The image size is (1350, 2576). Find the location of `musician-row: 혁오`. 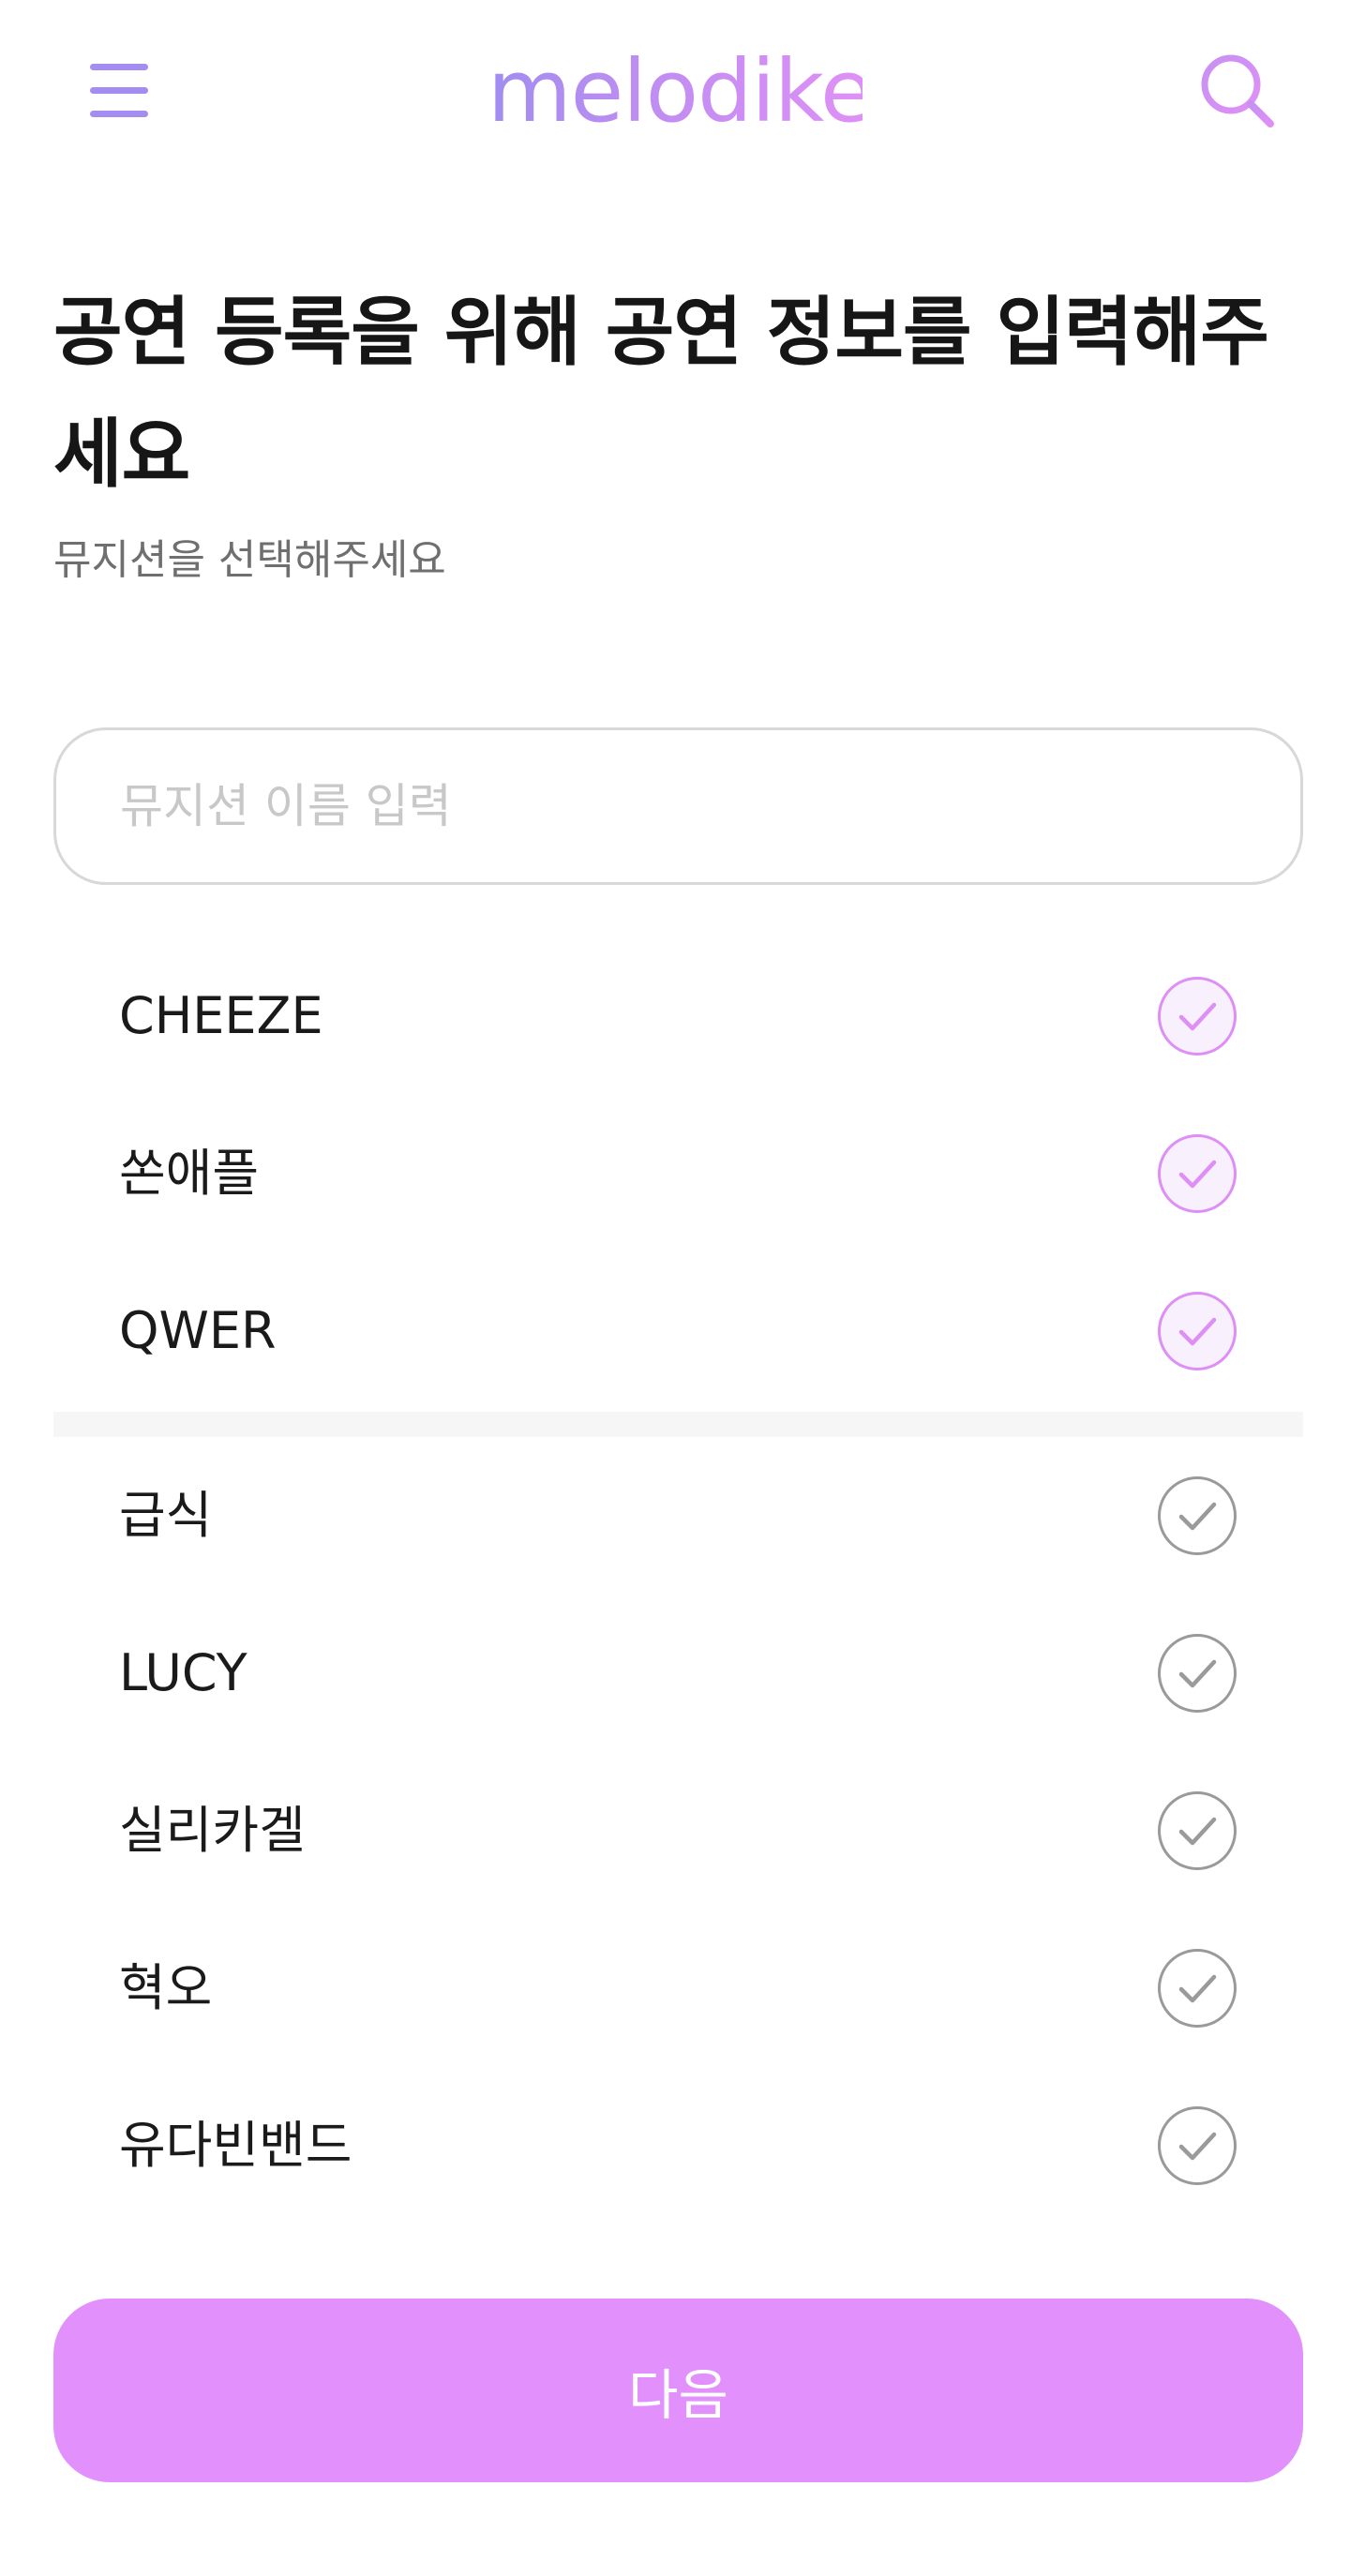

musician-row: 혁오 is located at coordinates (678, 1989).